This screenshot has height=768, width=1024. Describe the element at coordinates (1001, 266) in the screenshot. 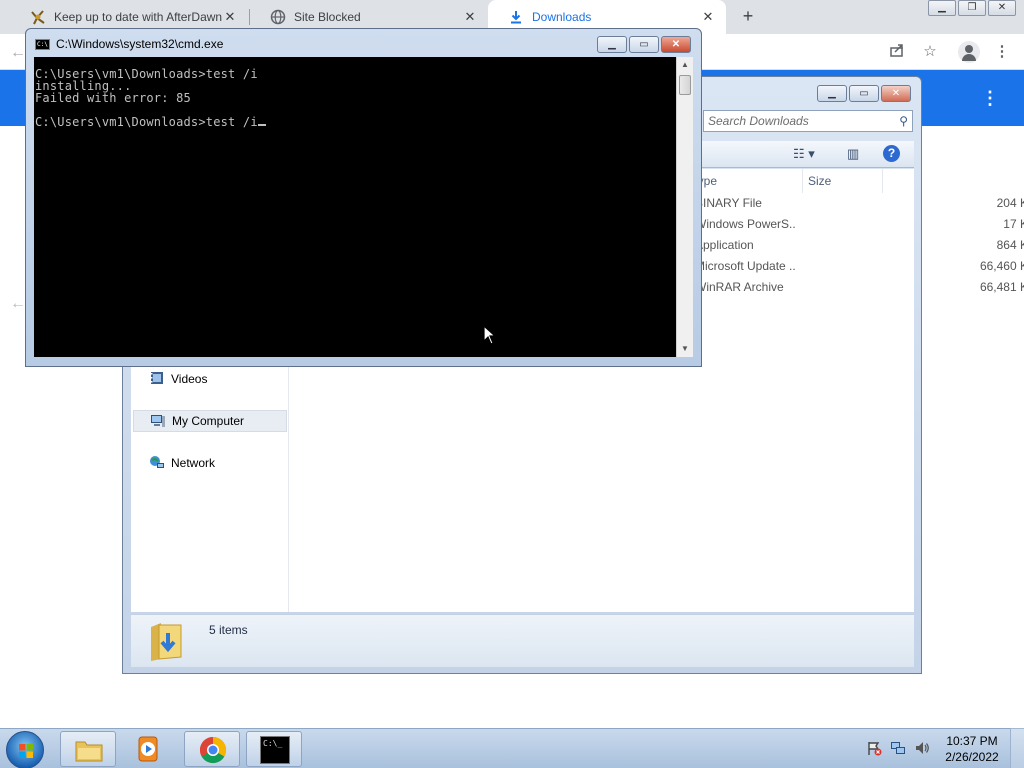

I see `file-size: 66,460 KB` at that location.